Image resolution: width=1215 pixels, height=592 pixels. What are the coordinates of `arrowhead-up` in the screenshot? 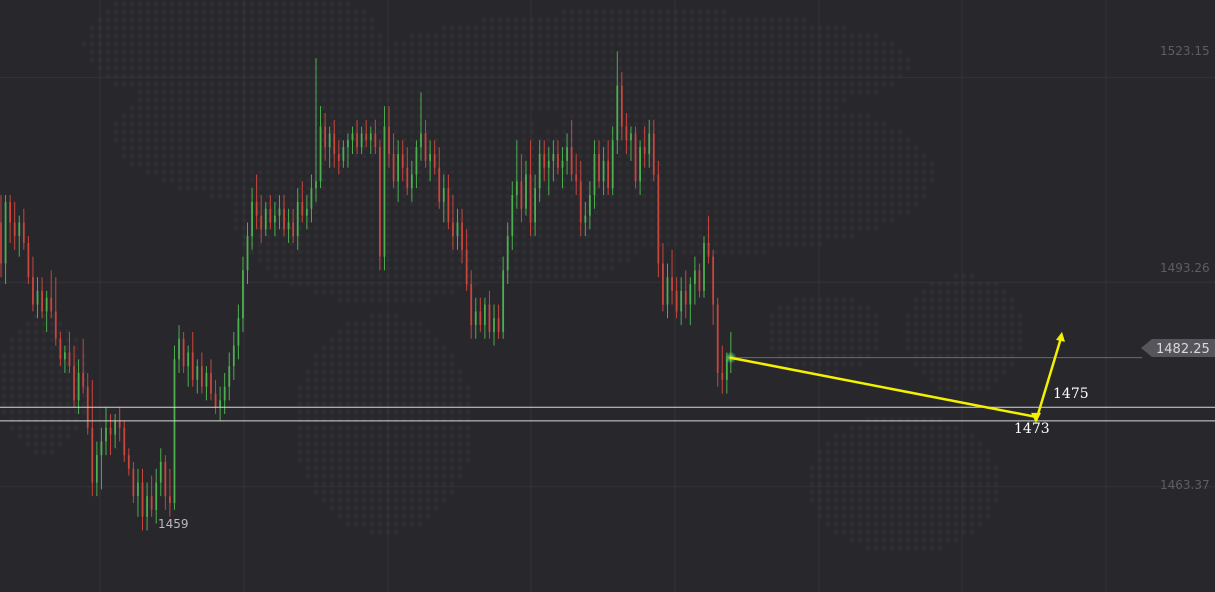 It's located at (1060, 336).